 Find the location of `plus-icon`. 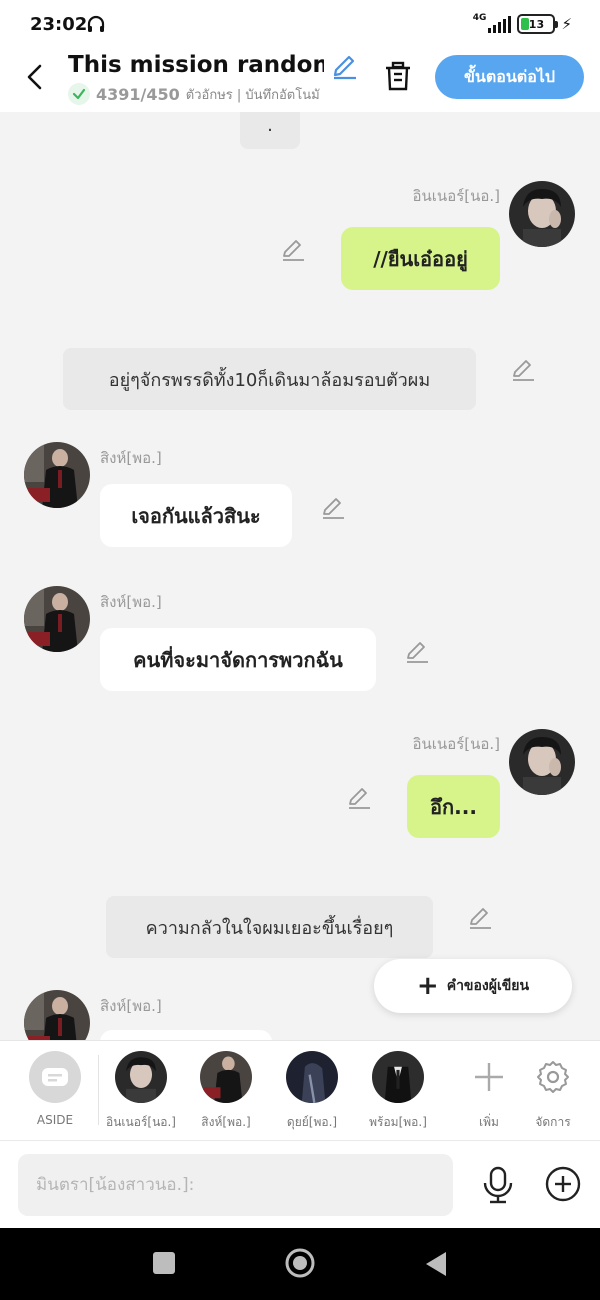

plus-icon is located at coordinates (489, 1077).